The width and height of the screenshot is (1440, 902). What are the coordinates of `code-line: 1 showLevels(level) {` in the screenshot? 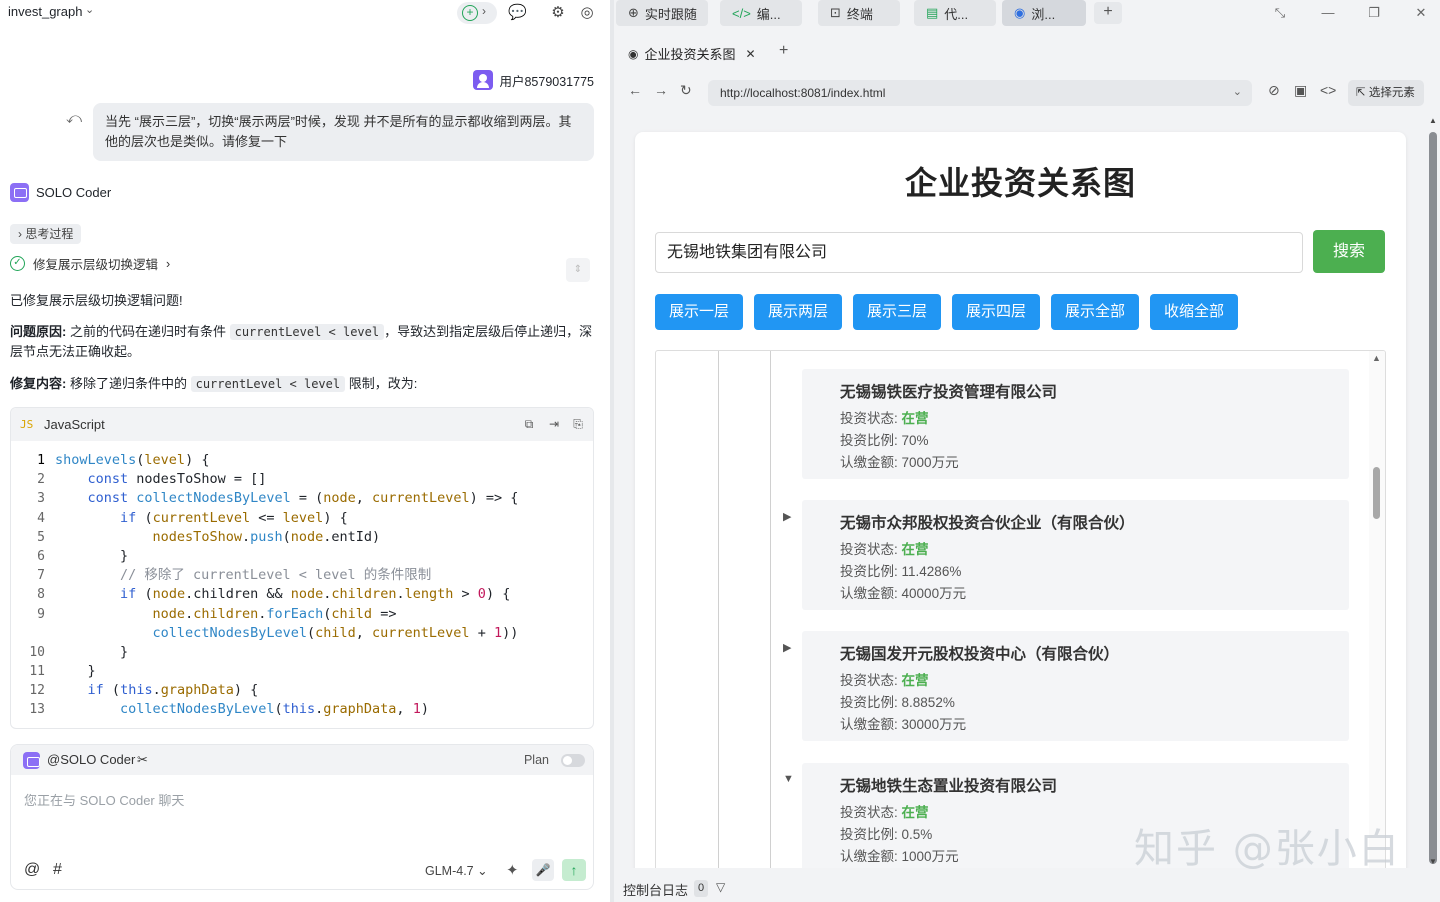 It's located at (302, 460).